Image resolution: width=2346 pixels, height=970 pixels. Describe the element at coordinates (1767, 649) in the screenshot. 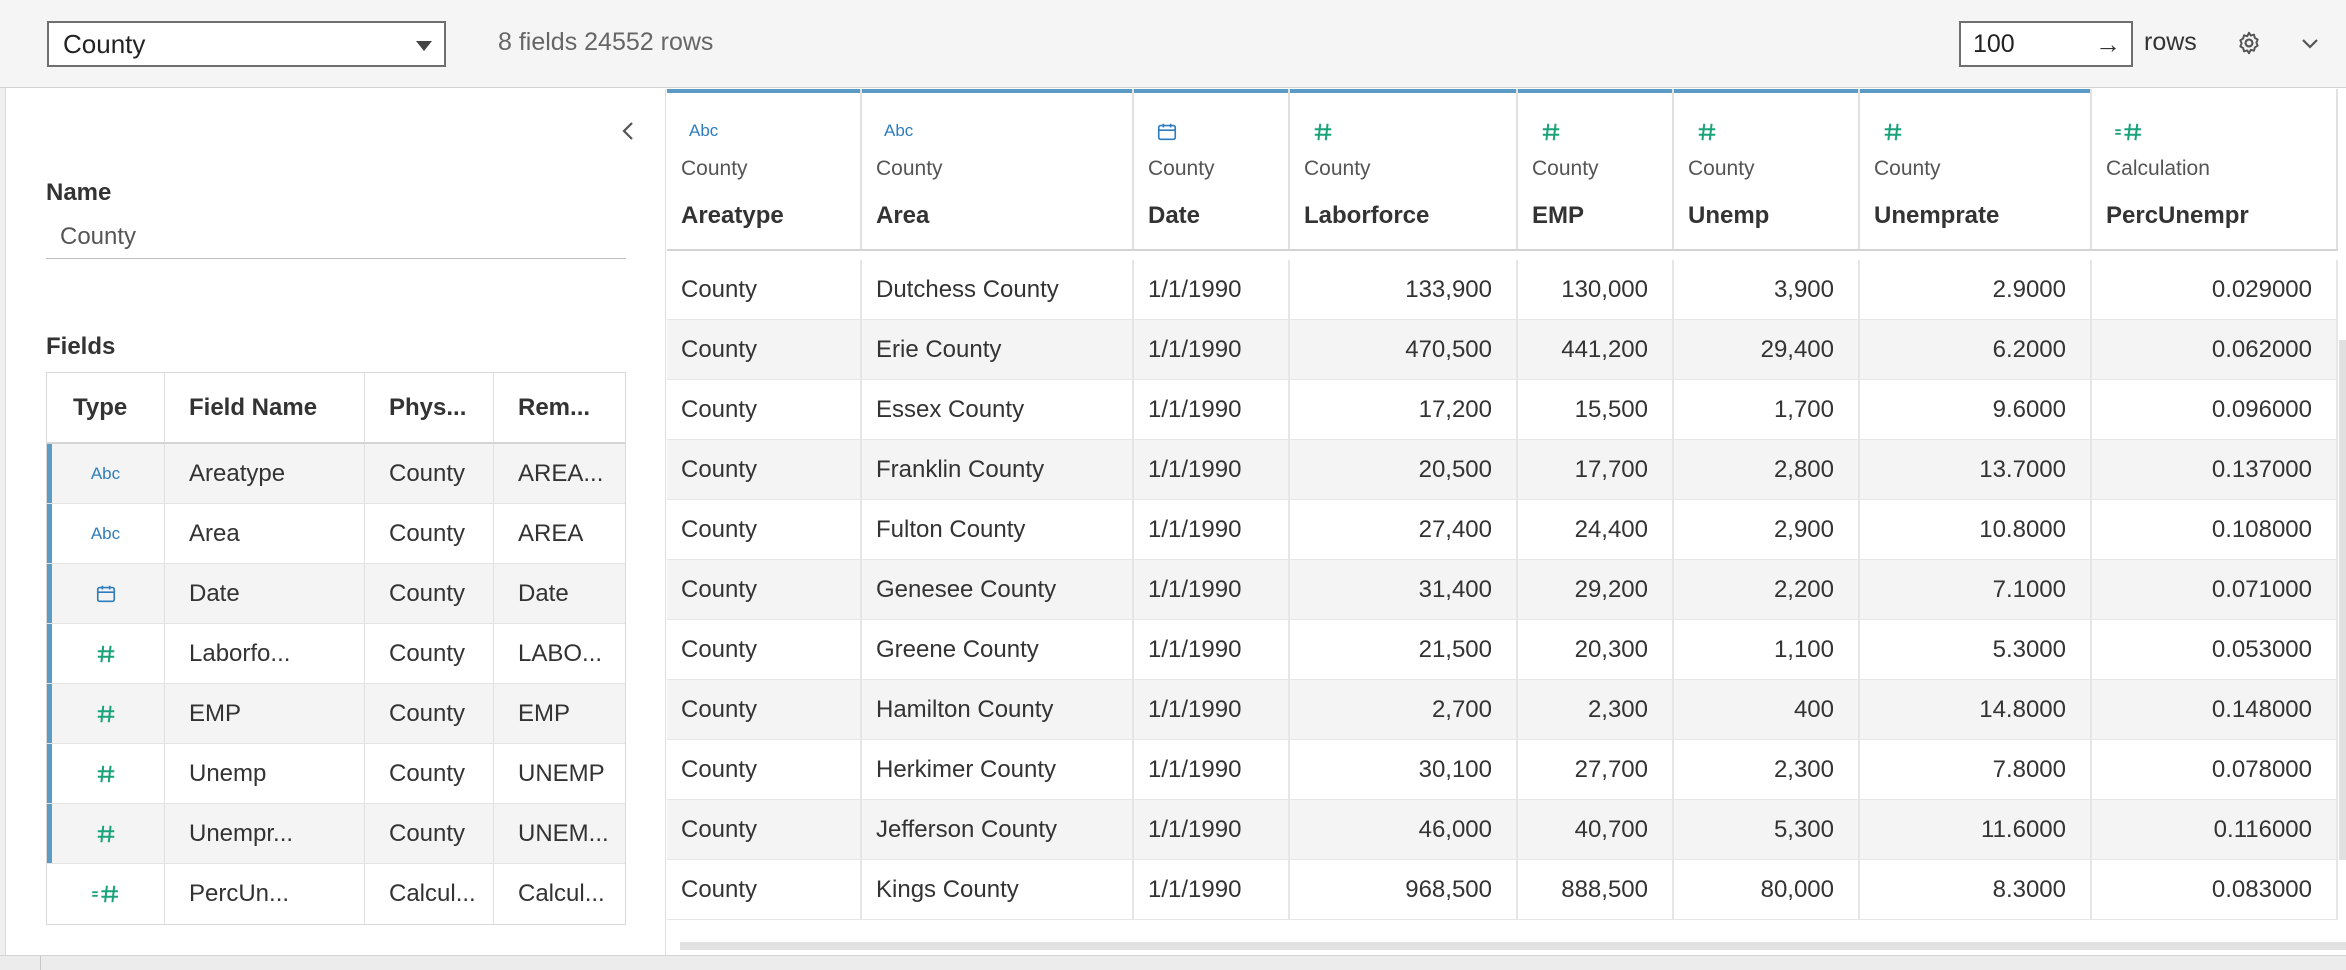

I see `table-cell: 1,100` at that location.